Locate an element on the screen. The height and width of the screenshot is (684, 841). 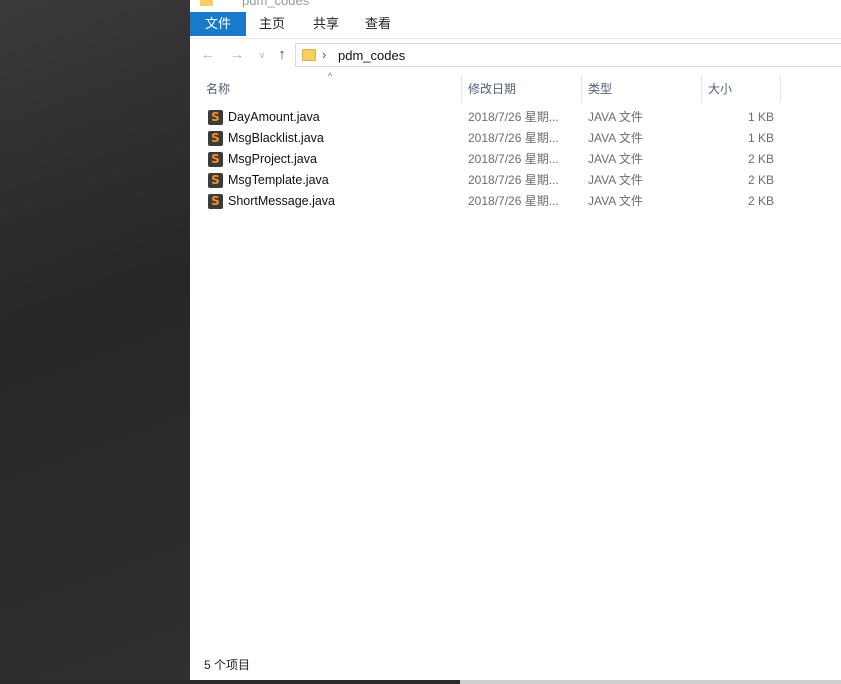
tab-home: 主页 is located at coordinates (272, 24).